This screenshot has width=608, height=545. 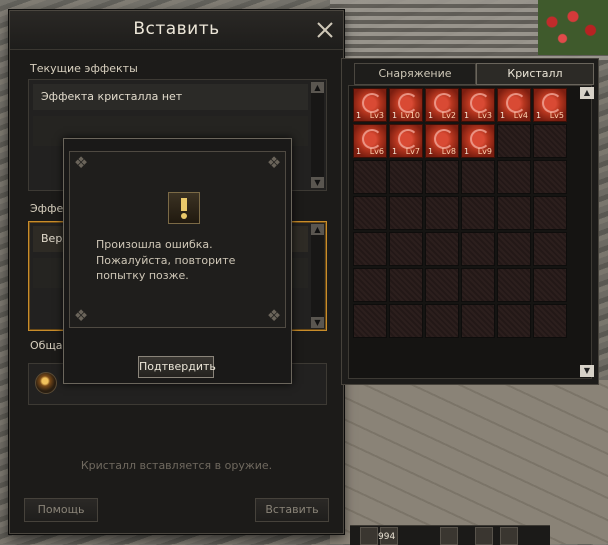 I want to click on crystal-level: Lv8, so click(x=448, y=151).